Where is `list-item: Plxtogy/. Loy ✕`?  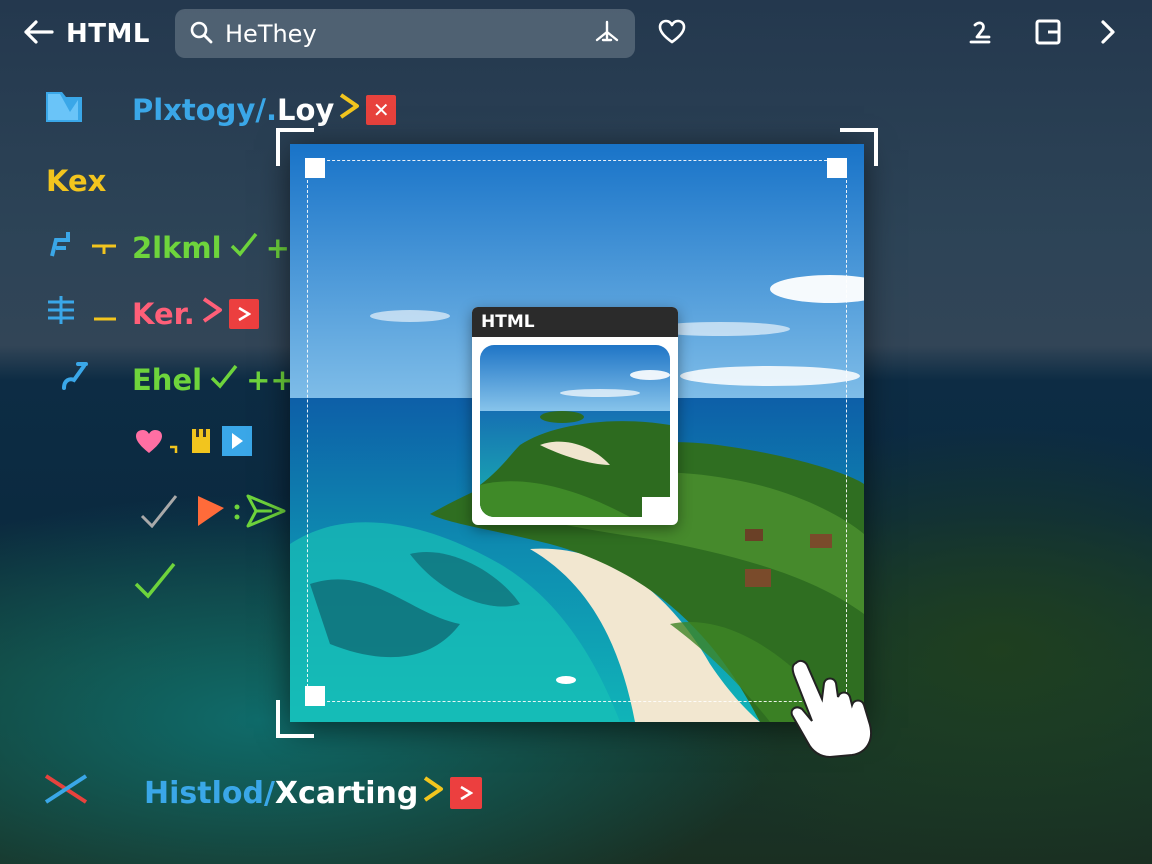
list-item: Plxtogy/. Loy ✕ is located at coordinates (220, 109).